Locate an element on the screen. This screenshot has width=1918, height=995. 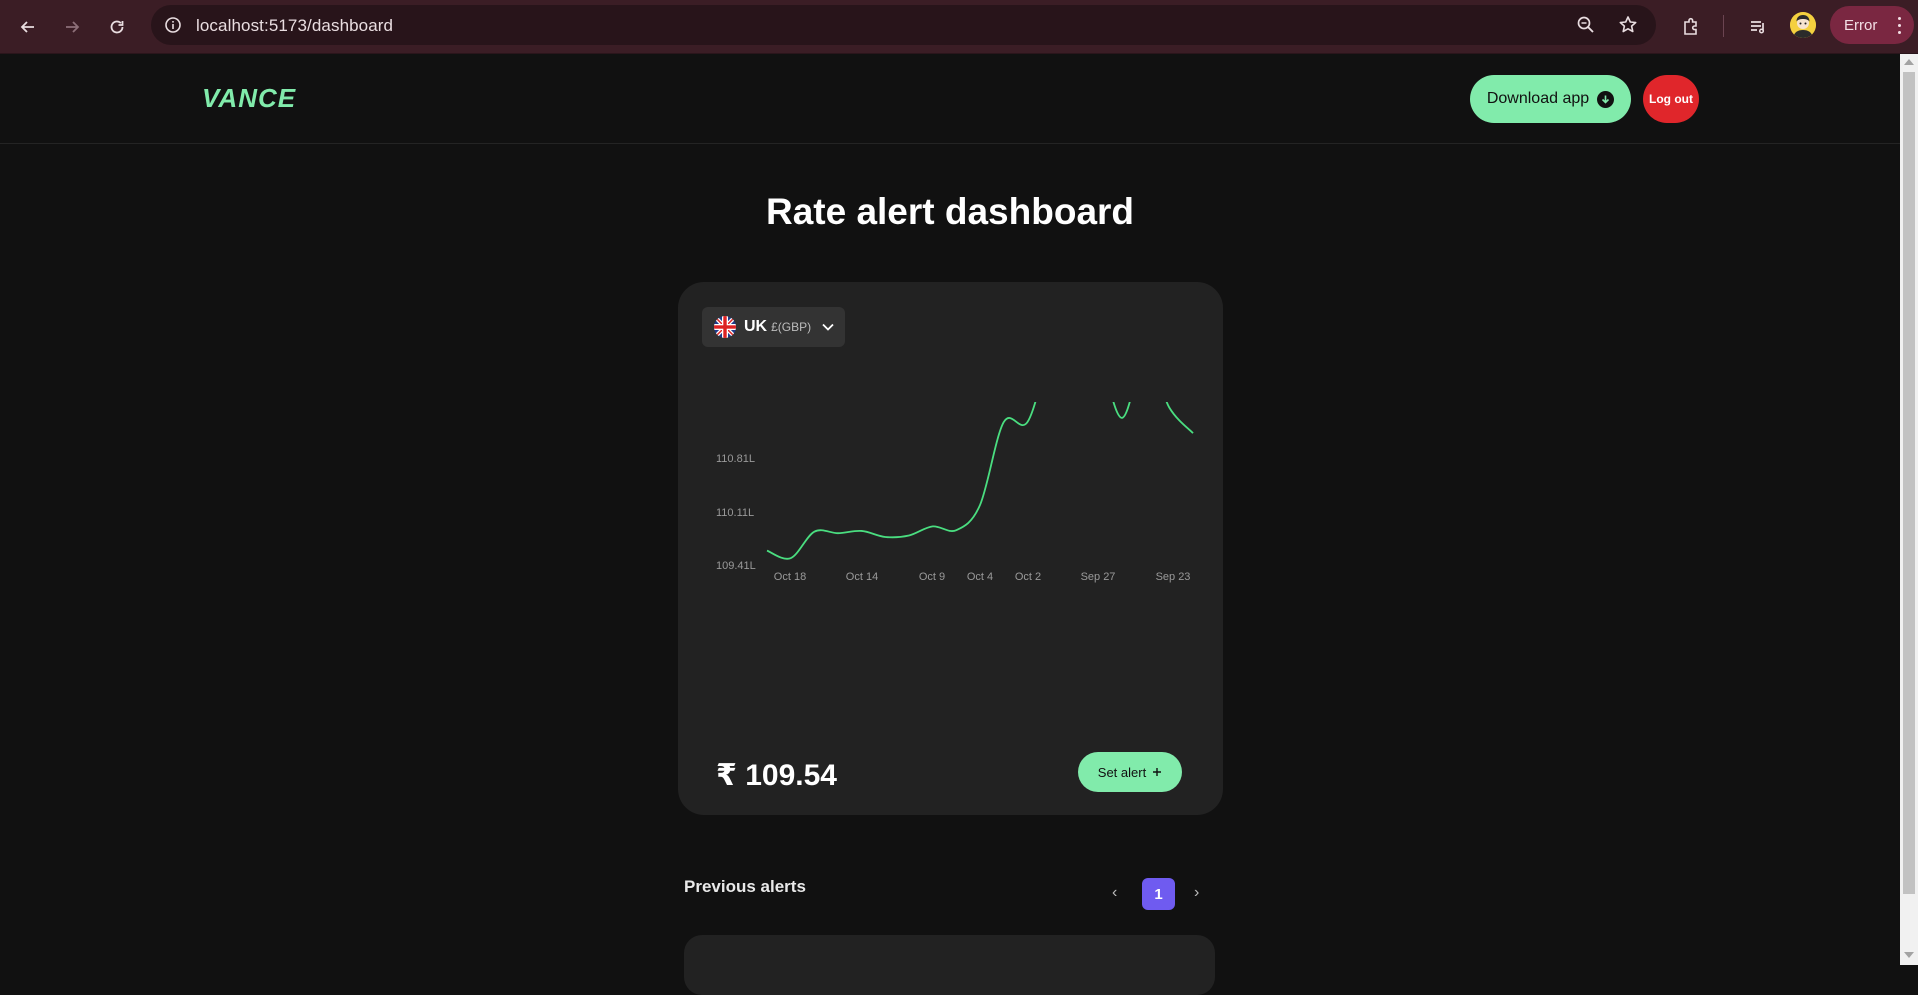
profile-error-label: Error is located at coordinates (1861, 25).